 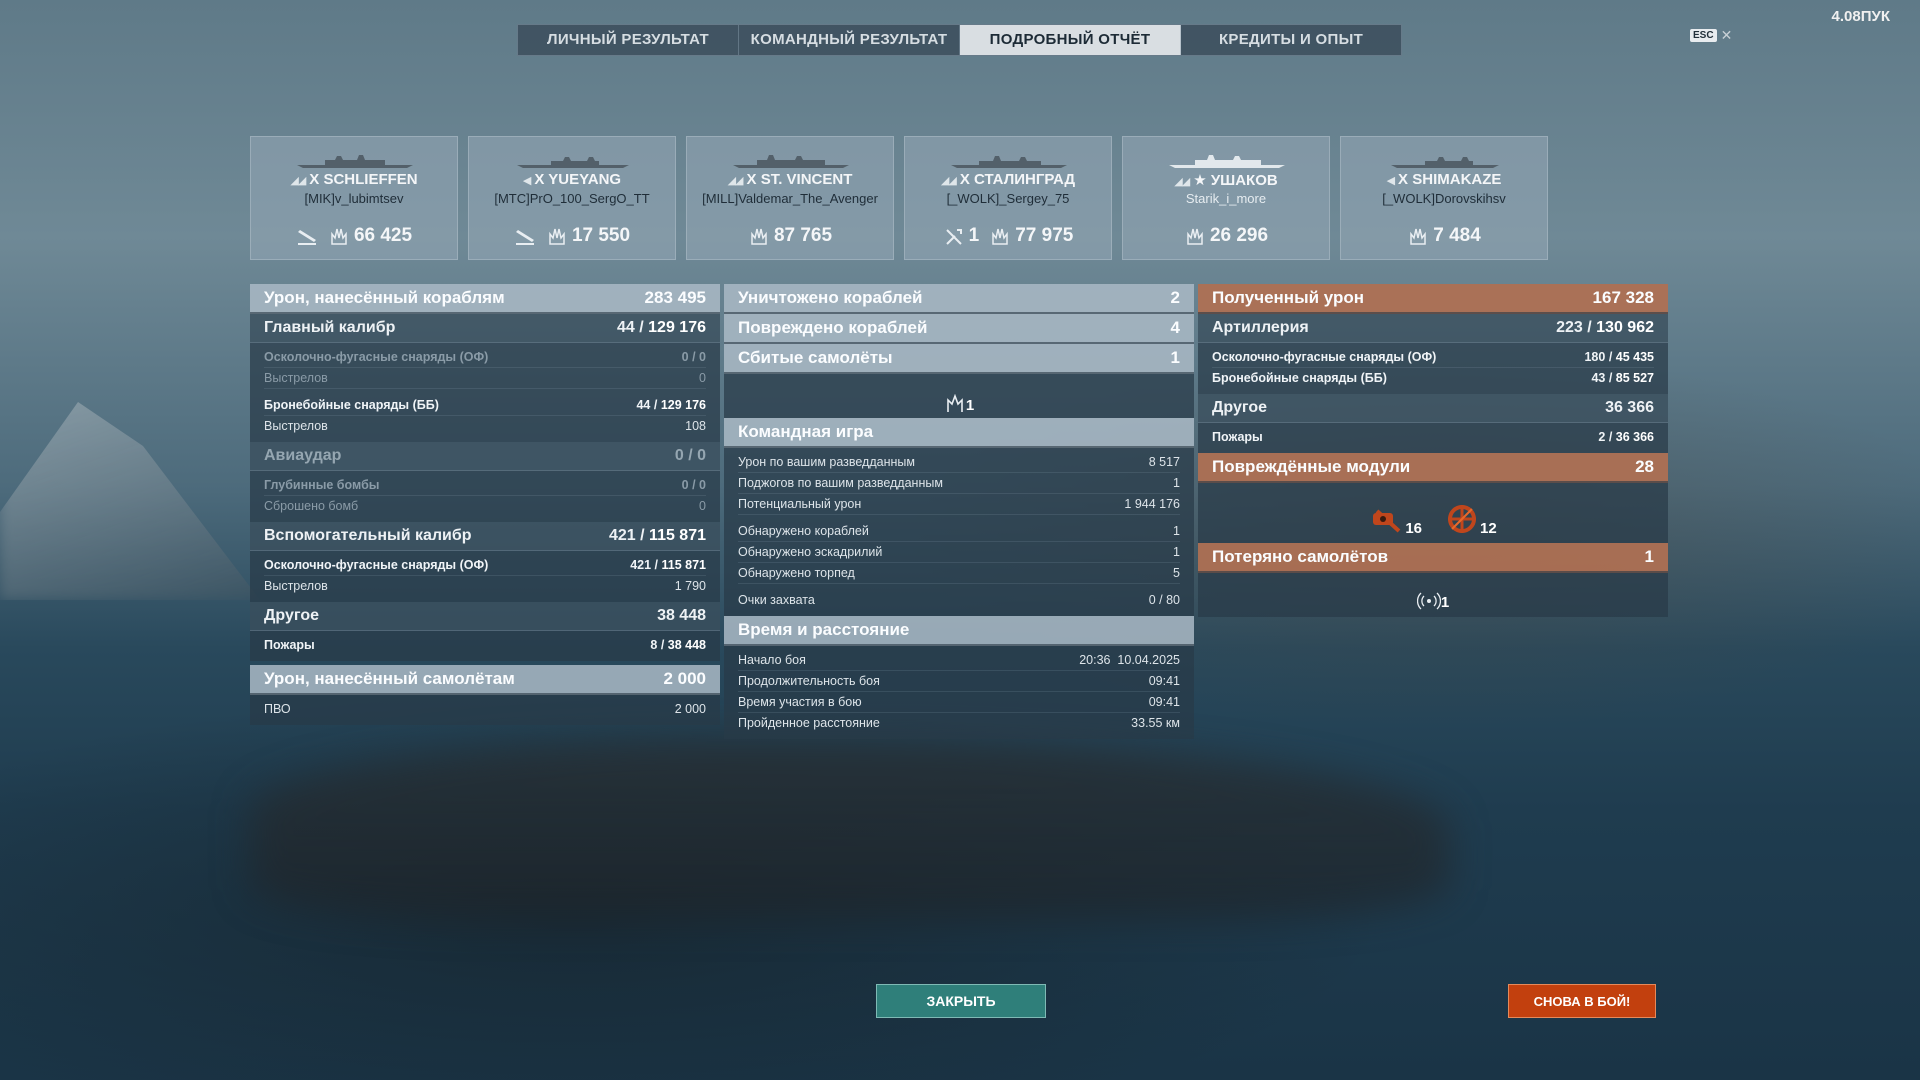 I want to click on planes-lost-icons: 1, so click(x=1433, y=595).